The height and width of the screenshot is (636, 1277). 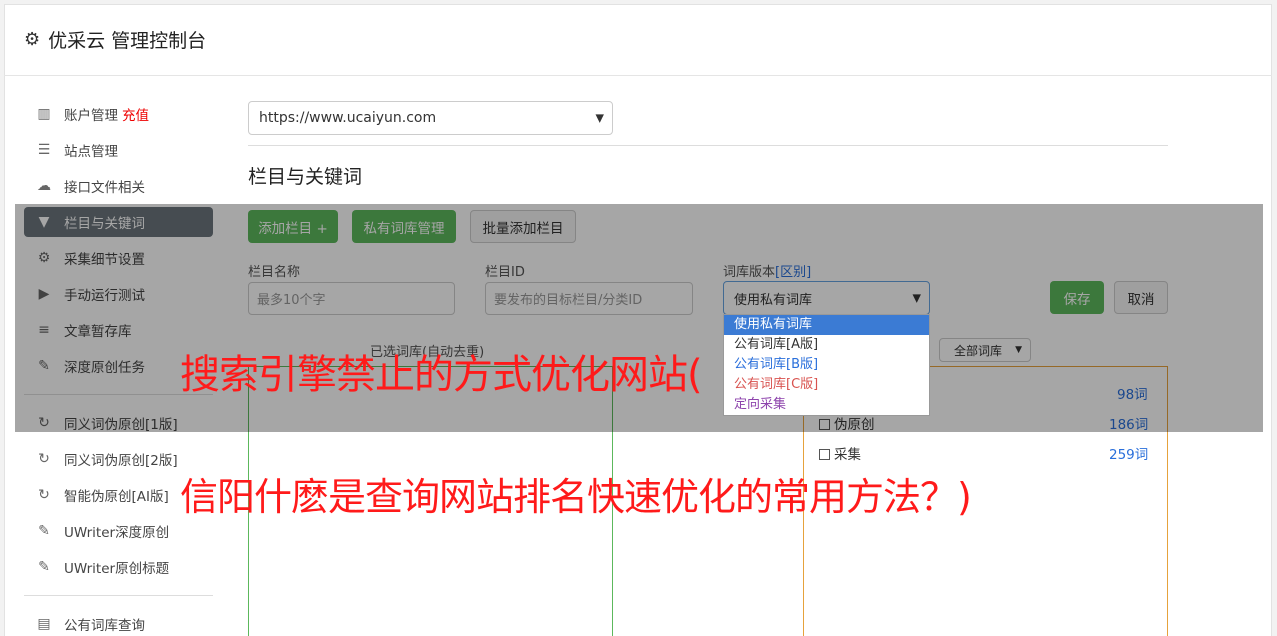 I want to click on sidebar-item-label: 账户管理, so click(x=91, y=116).